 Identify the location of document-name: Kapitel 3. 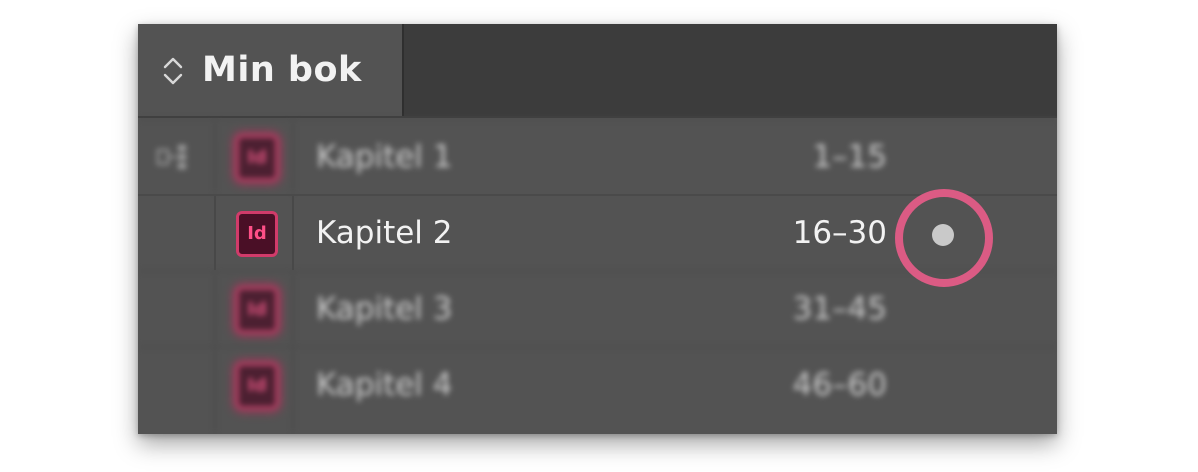
(384, 309).